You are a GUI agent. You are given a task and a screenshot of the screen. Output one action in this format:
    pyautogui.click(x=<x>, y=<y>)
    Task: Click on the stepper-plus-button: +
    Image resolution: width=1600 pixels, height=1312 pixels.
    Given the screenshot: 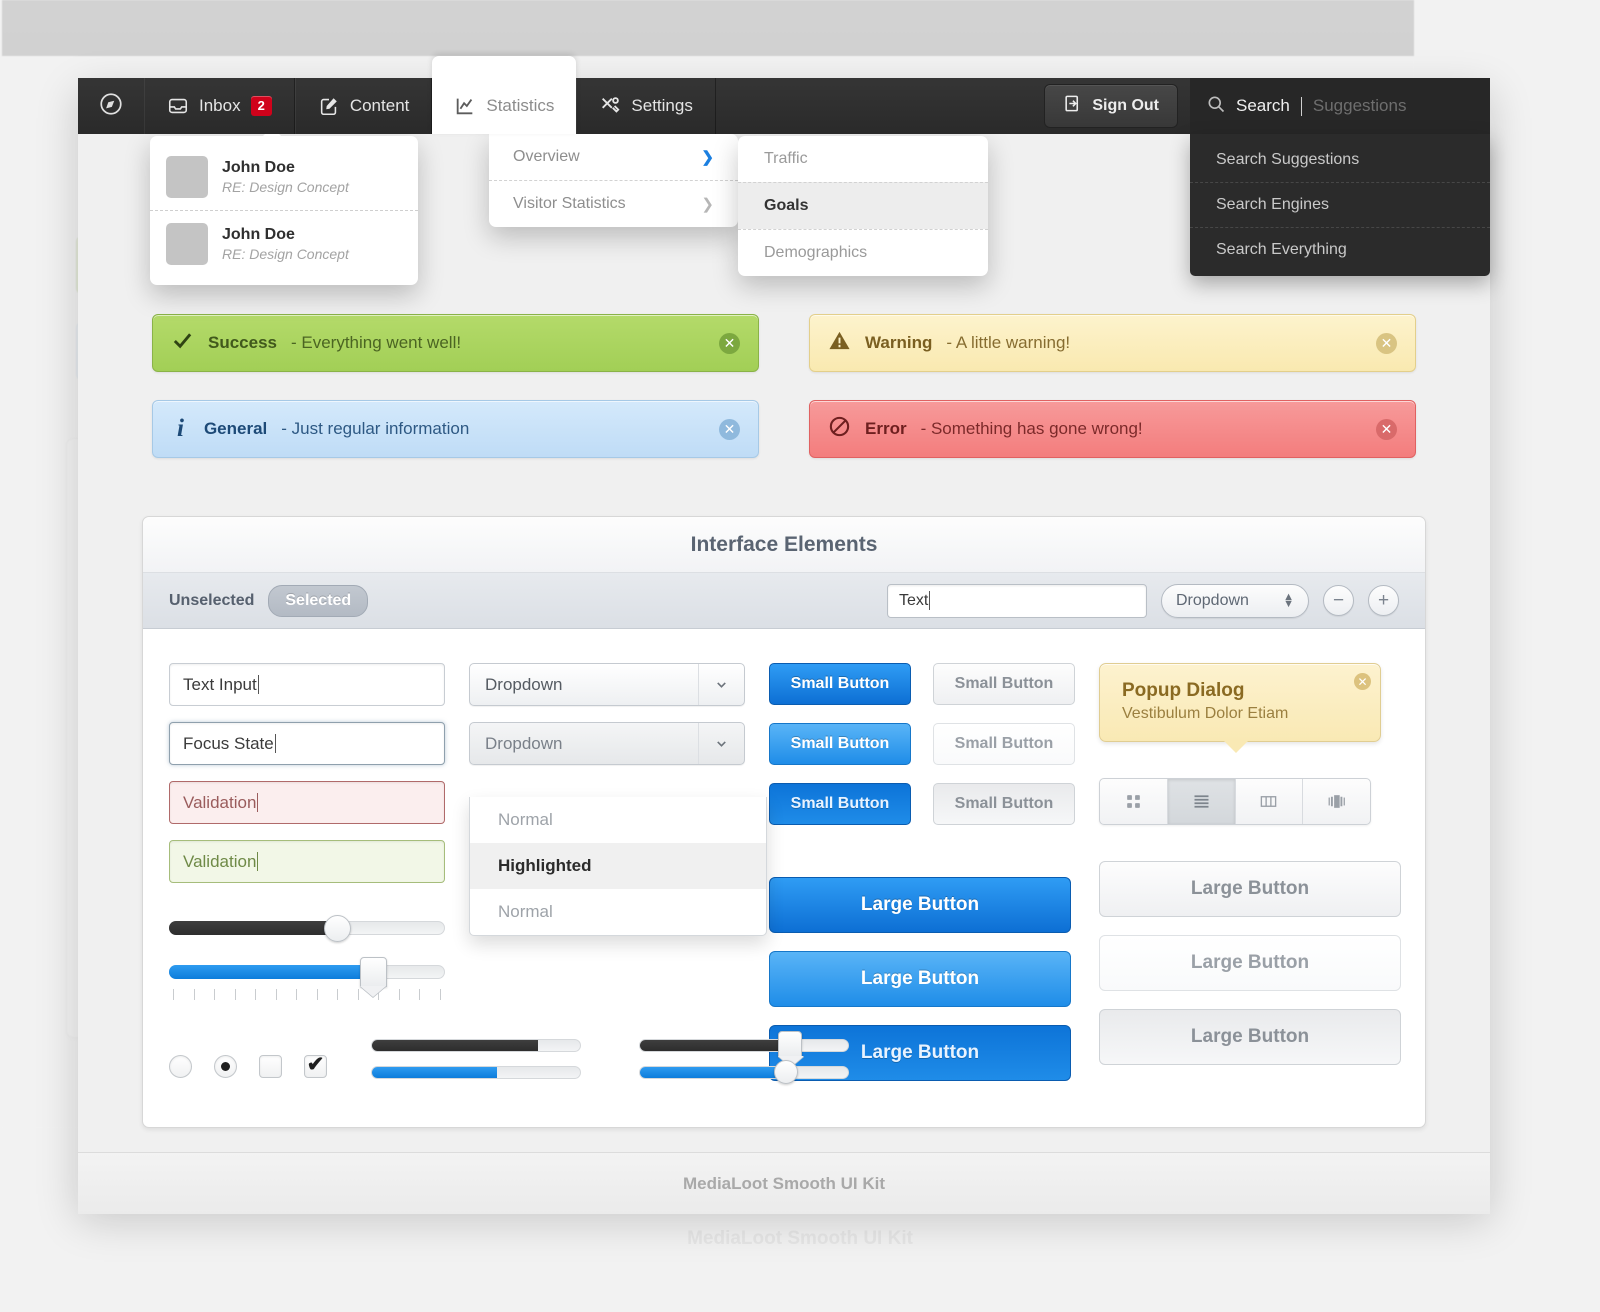 What is the action you would take?
    pyautogui.click(x=1383, y=600)
    